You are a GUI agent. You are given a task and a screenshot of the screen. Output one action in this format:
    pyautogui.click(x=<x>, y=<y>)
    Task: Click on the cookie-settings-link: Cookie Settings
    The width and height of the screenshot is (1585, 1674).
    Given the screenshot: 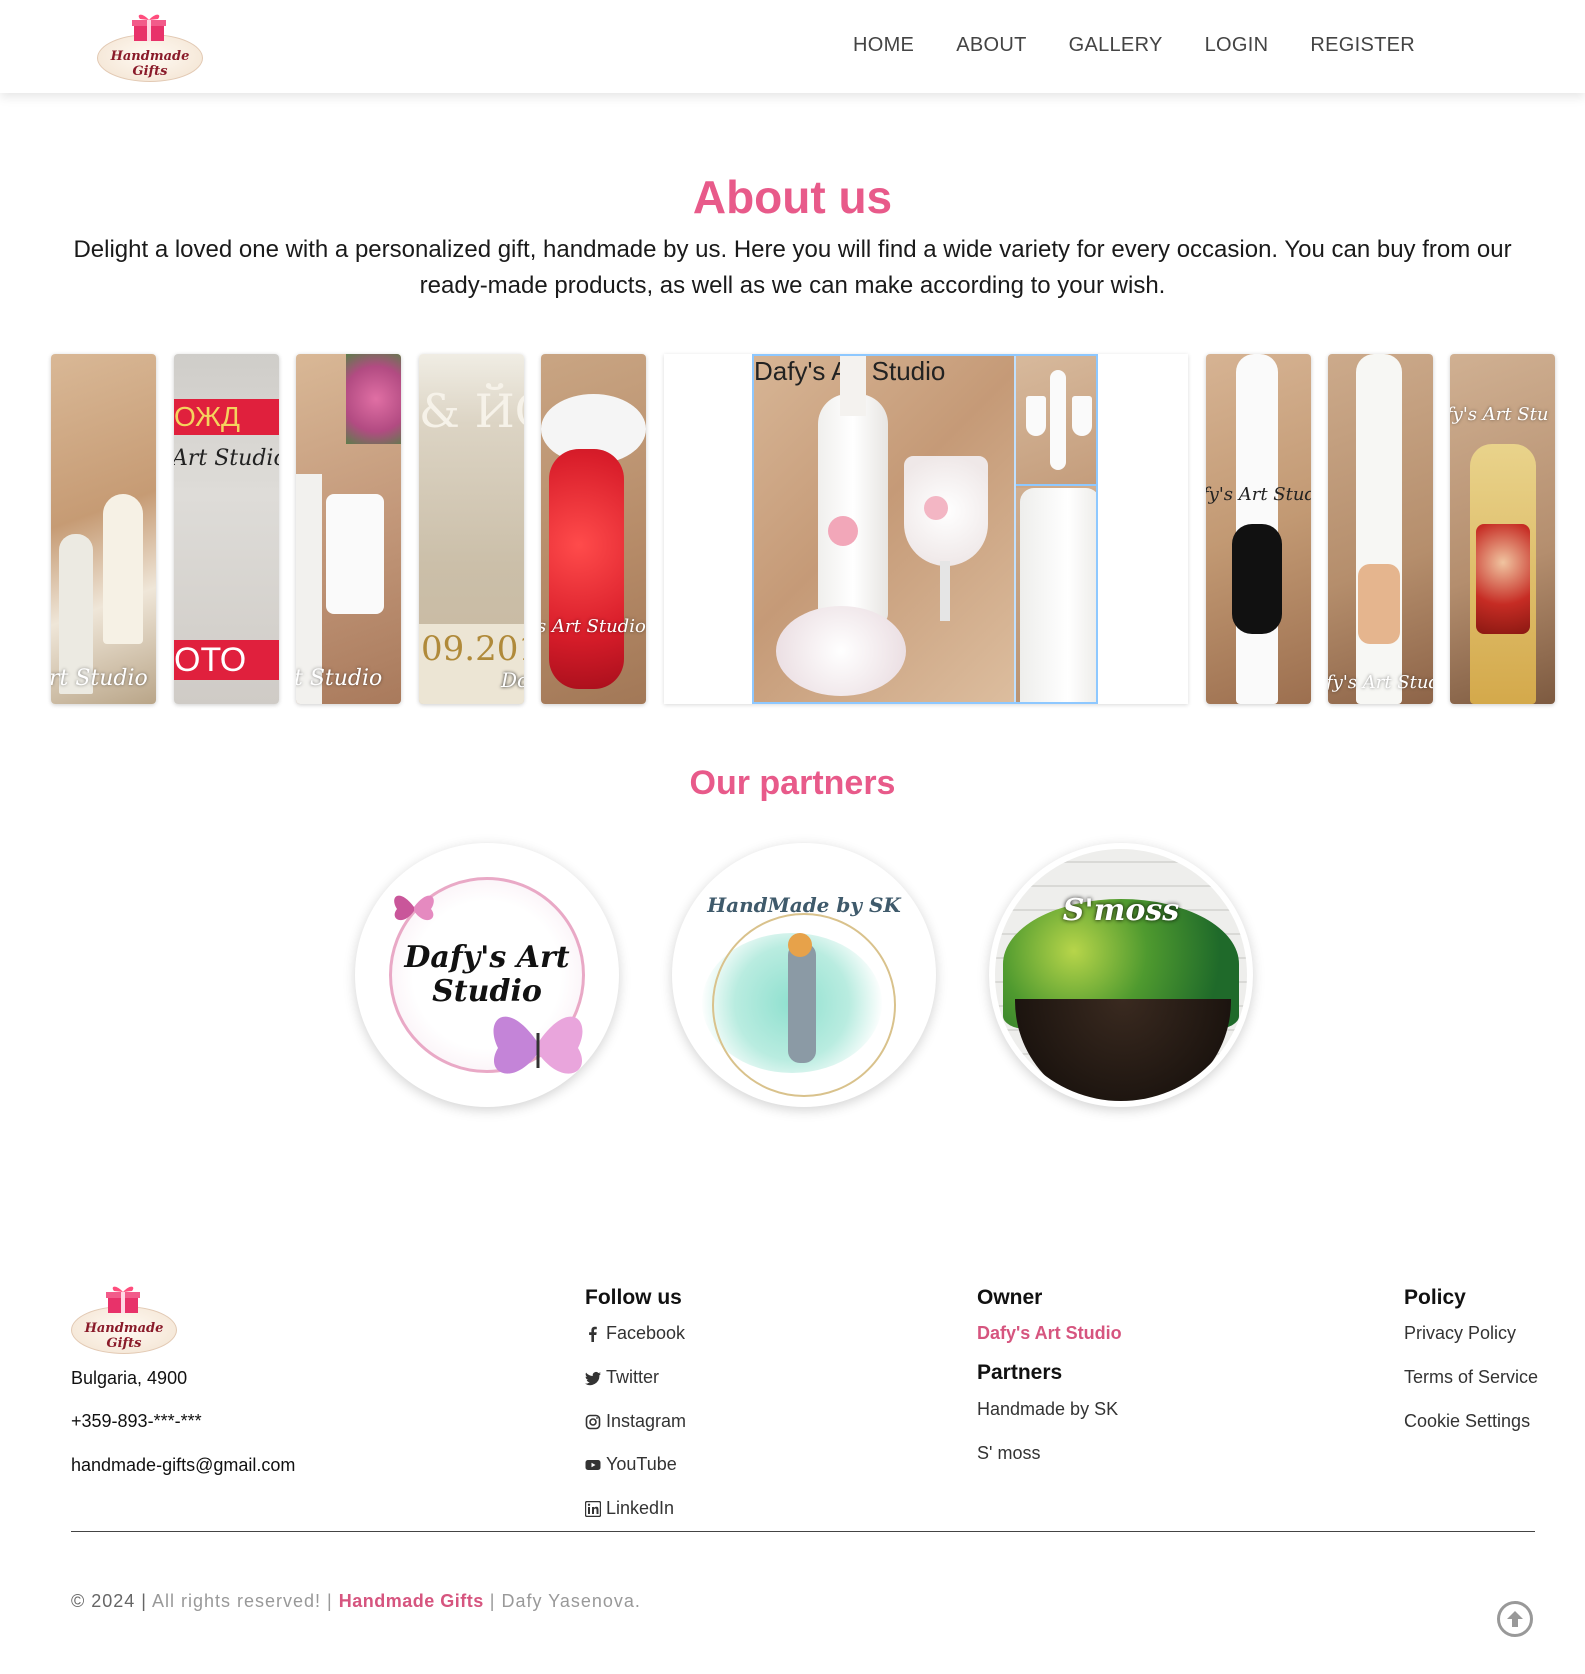 What is the action you would take?
    pyautogui.click(x=1467, y=1421)
    